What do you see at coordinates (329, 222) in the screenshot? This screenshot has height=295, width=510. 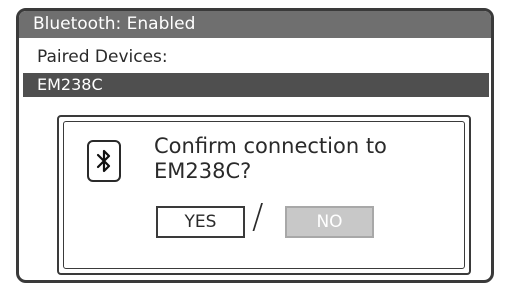 I see `no-button: NO` at bounding box center [329, 222].